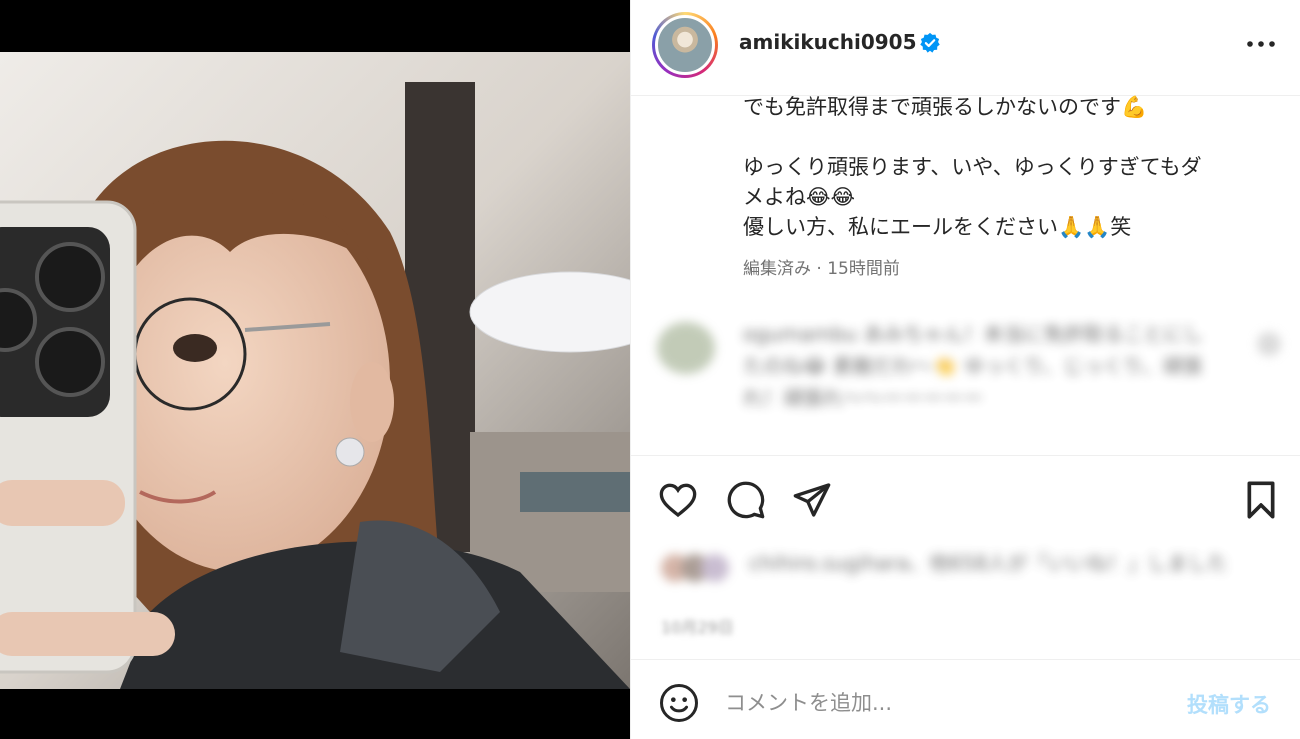  I want to click on caption-line: ゆっくり頑張ります、いや、ゆっくりすぎてもダ, so click(972, 167).